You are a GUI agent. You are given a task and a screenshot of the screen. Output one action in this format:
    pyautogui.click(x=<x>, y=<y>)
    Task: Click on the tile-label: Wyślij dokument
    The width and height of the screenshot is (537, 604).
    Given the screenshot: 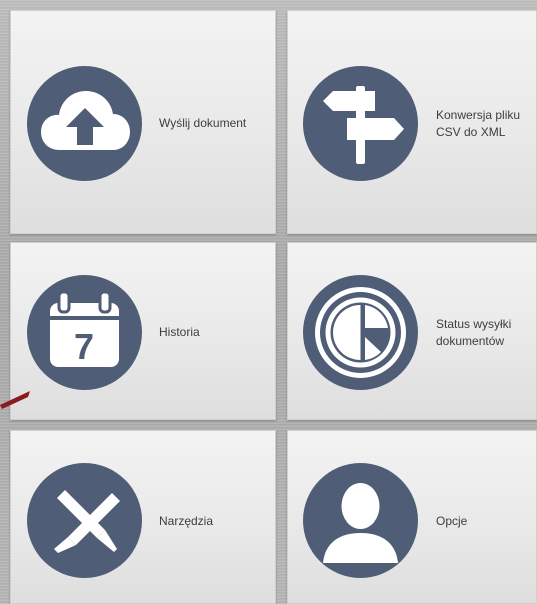 What is the action you would take?
    pyautogui.click(x=203, y=123)
    